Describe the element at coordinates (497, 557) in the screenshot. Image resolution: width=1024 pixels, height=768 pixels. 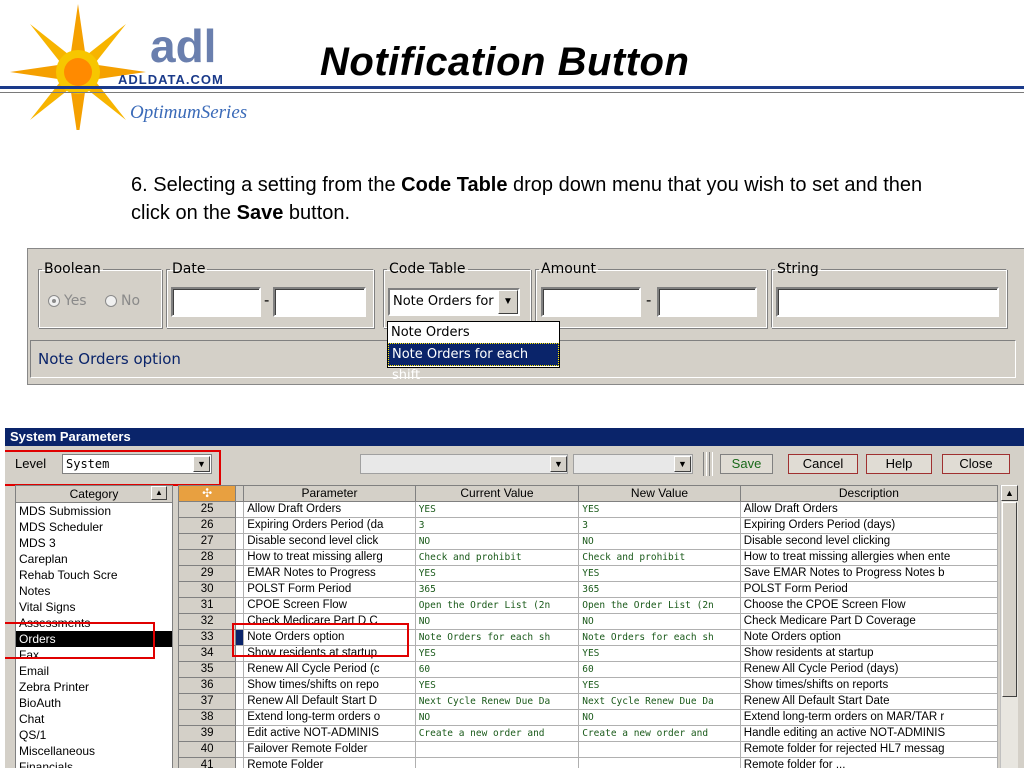
I see `cell-current-value: Check and prohibit` at that location.